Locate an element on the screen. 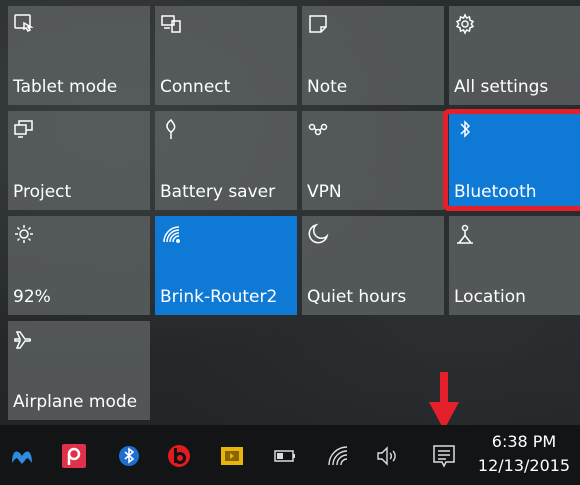 The height and width of the screenshot is (485, 580). note-icon is located at coordinates (318, 24).